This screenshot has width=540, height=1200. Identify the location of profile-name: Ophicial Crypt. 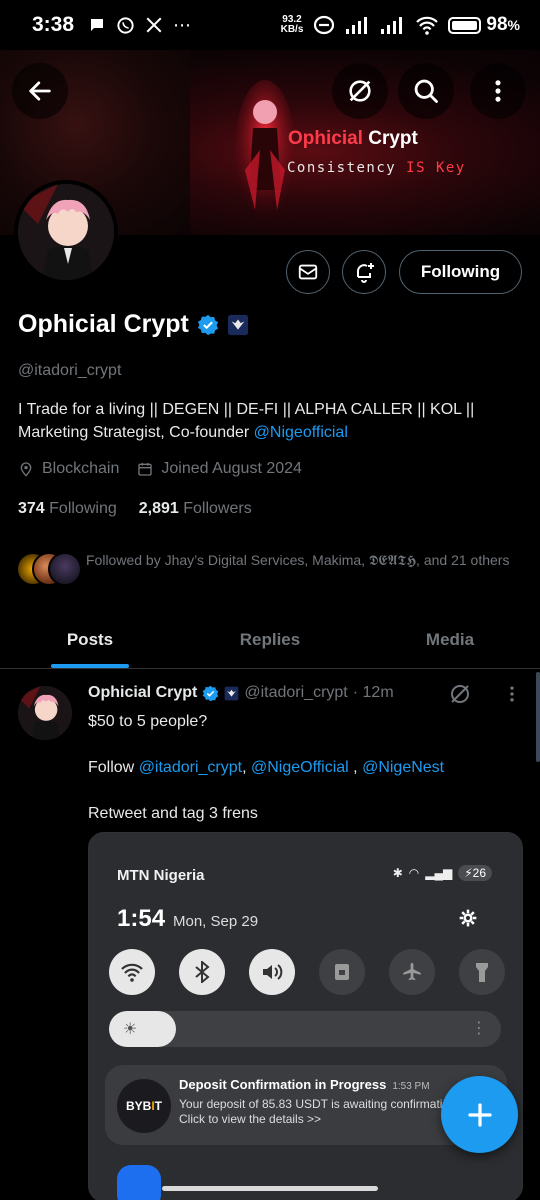
(103, 324).